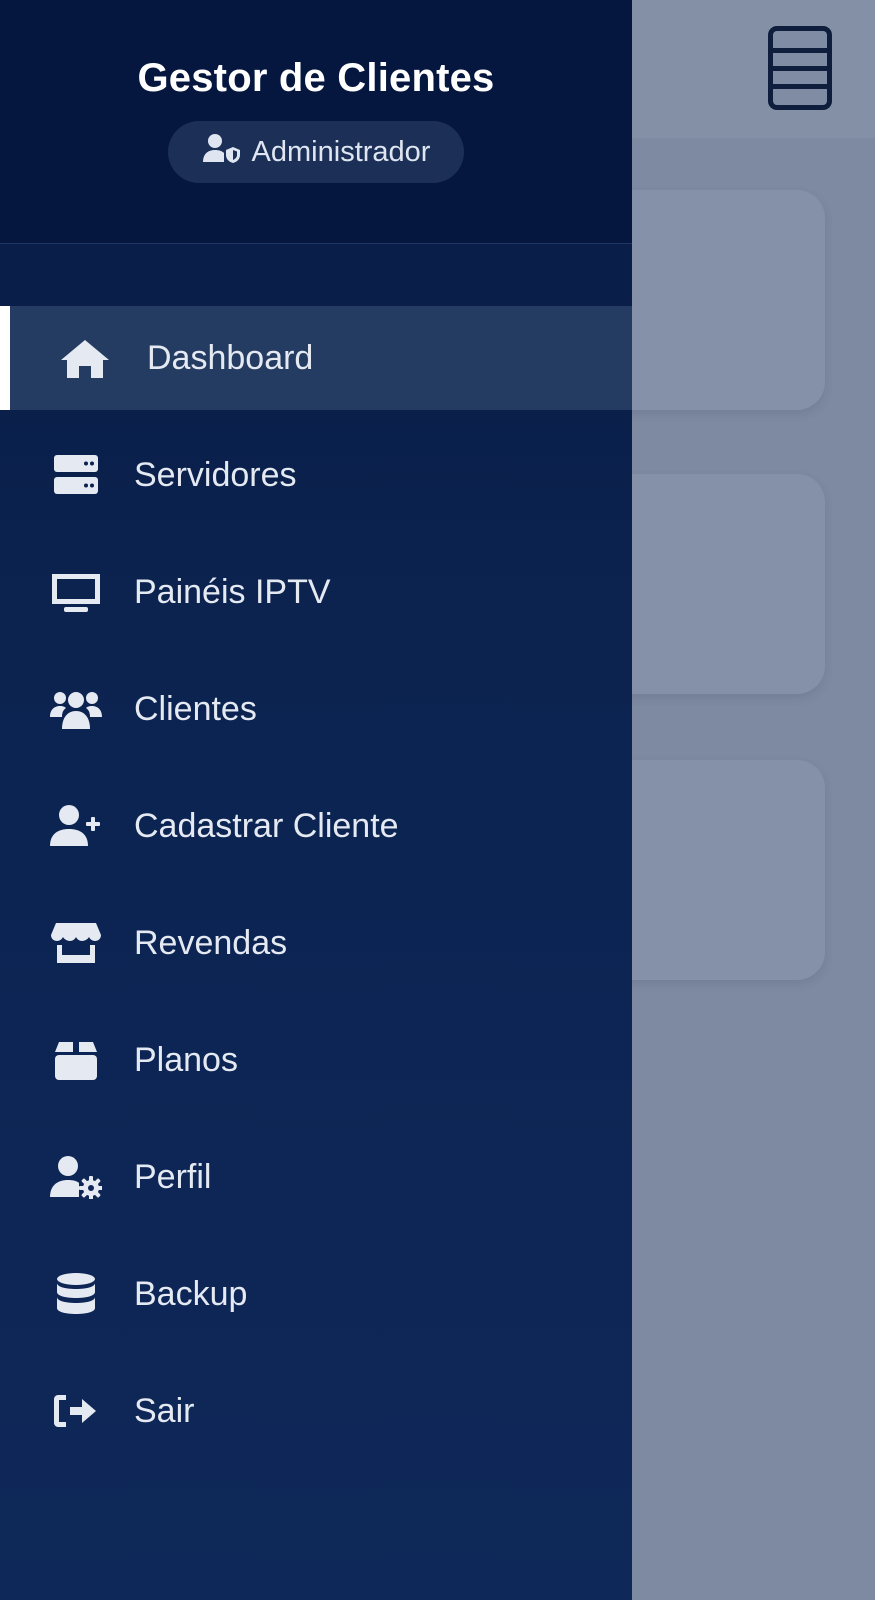 The height and width of the screenshot is (1600, 875). I want to click on home-icon, so click(85, 358).